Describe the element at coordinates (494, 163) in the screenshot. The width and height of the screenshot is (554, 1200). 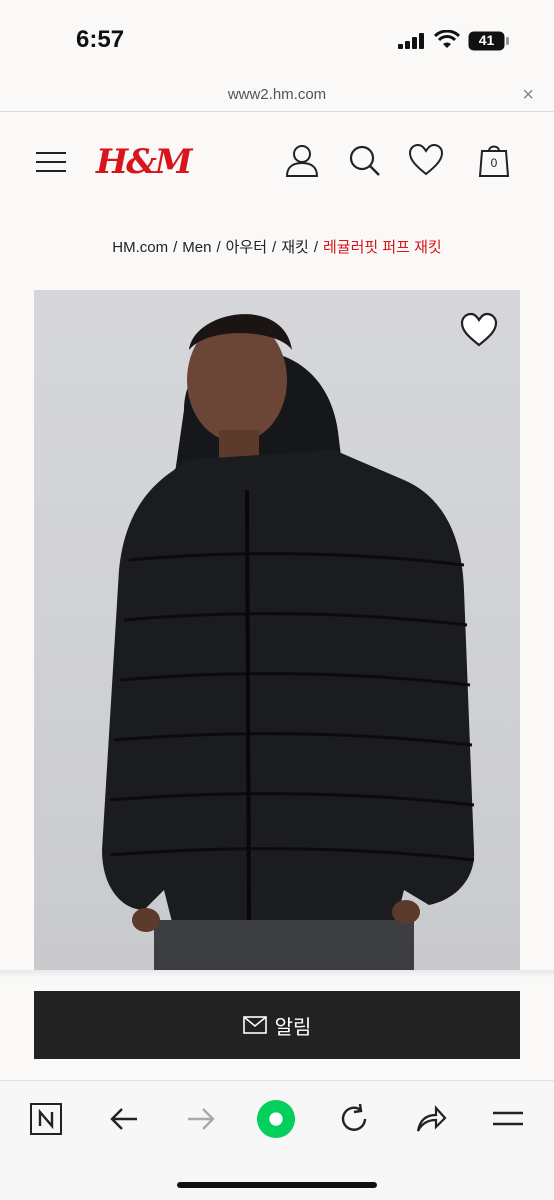
I see `cart-count: 0` at that location.